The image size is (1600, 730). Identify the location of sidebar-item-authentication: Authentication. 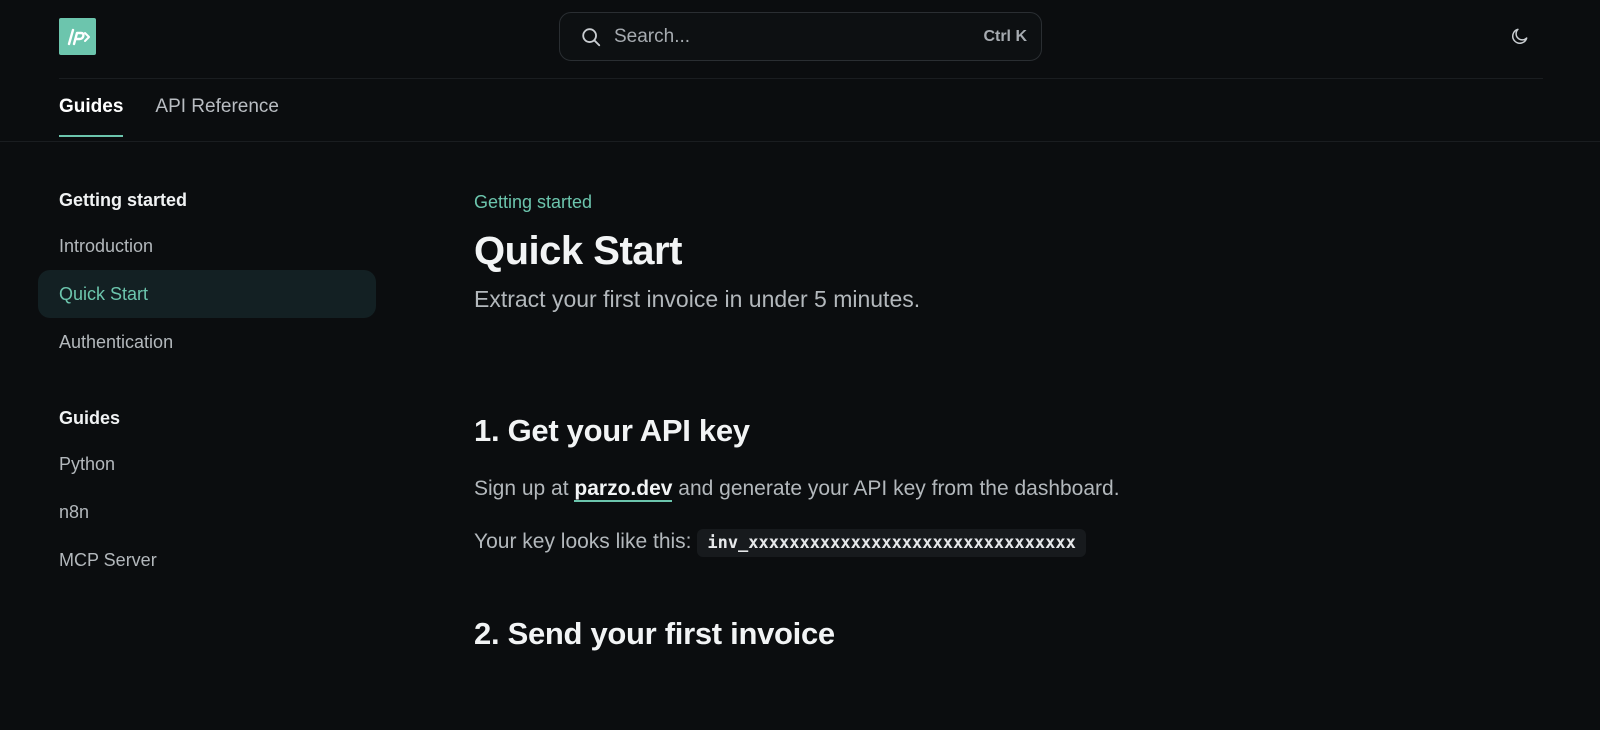
(207, 342).